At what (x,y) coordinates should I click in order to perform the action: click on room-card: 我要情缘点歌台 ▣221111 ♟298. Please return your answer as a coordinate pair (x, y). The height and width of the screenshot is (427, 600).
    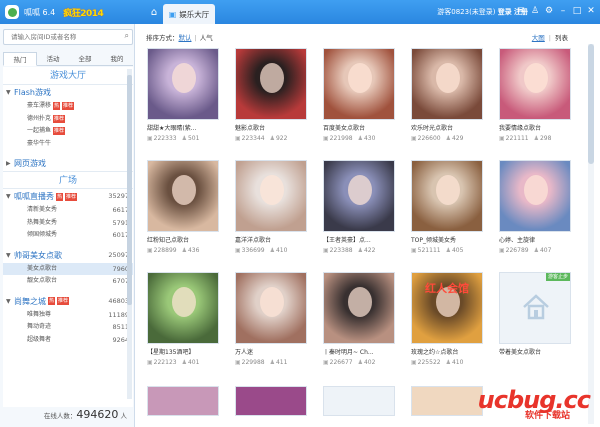
    Looking at the image, I should click on (535, 102).